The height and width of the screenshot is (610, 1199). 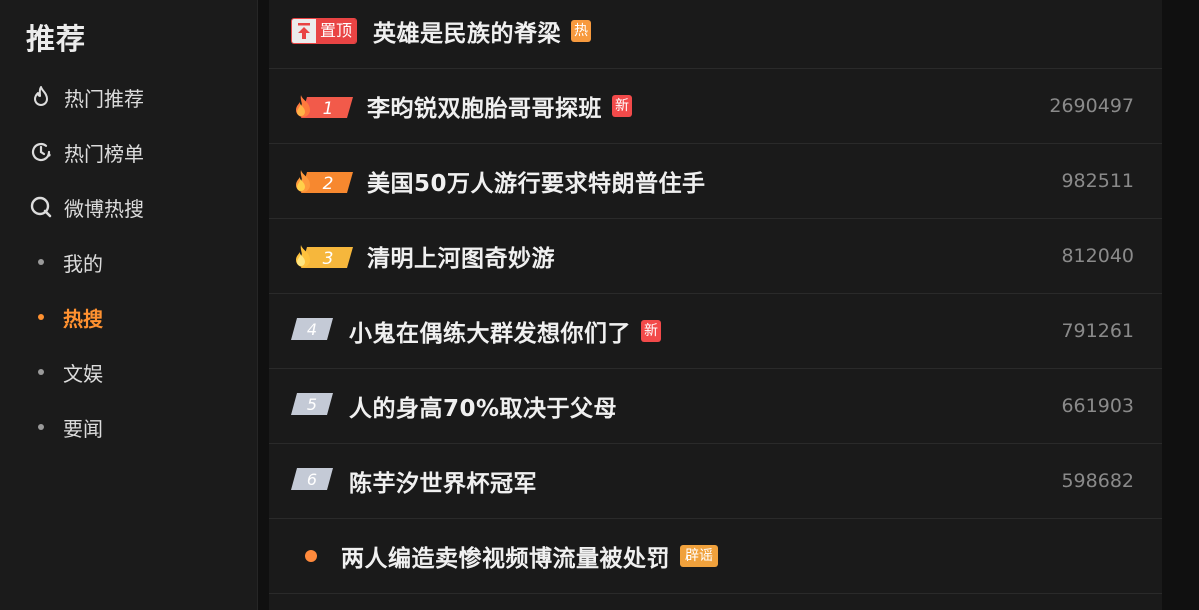 I want to click on rank-plain-badge: 4, so click(x=312, y=331).